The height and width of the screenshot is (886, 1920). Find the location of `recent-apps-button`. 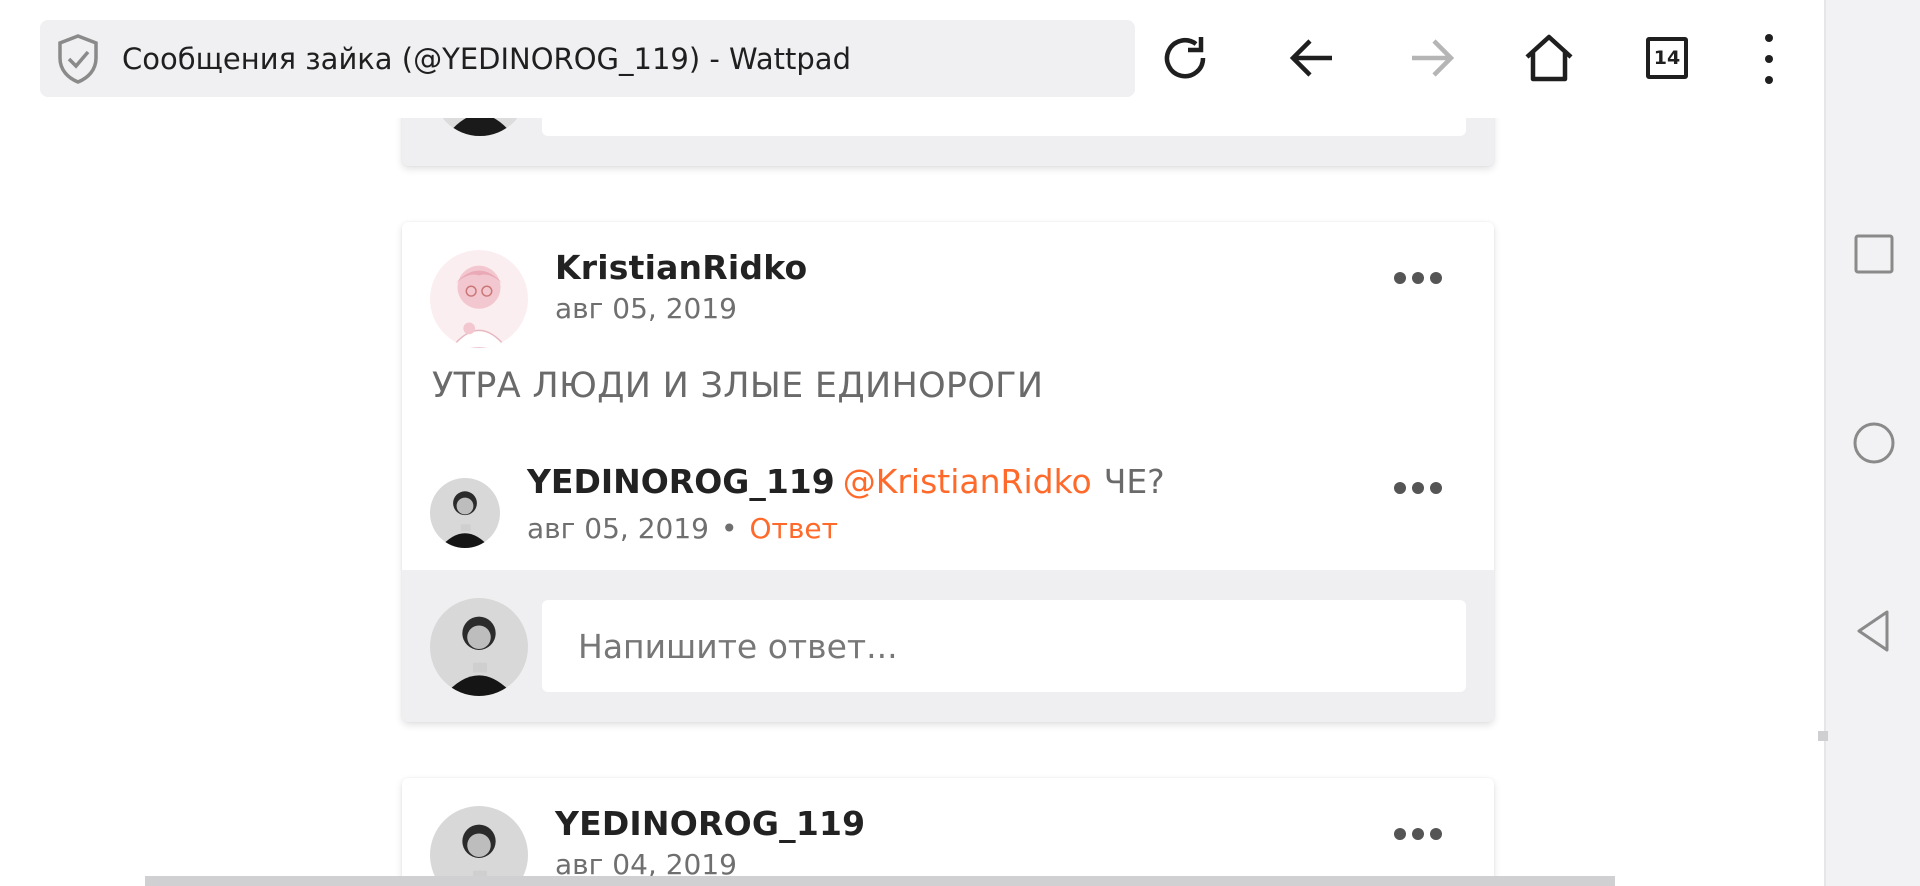

recent-apps-button is located at coordinates (1873, 254).